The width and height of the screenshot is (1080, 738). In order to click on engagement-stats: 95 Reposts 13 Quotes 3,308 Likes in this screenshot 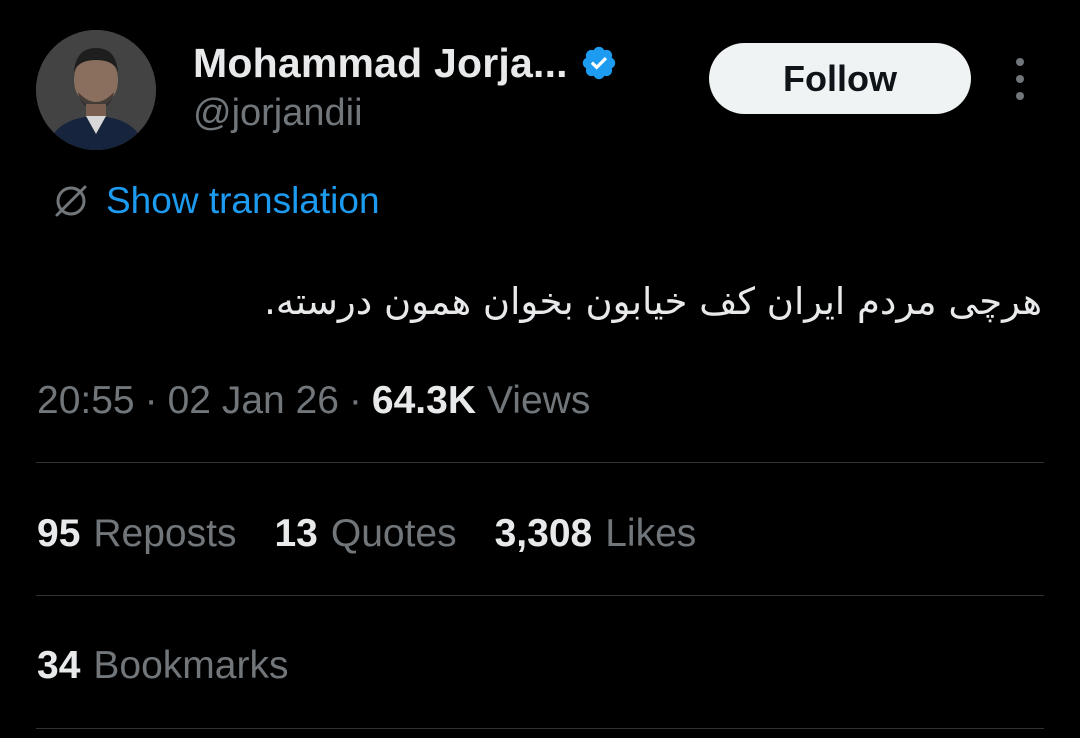, I will do `click(385, 534)`.